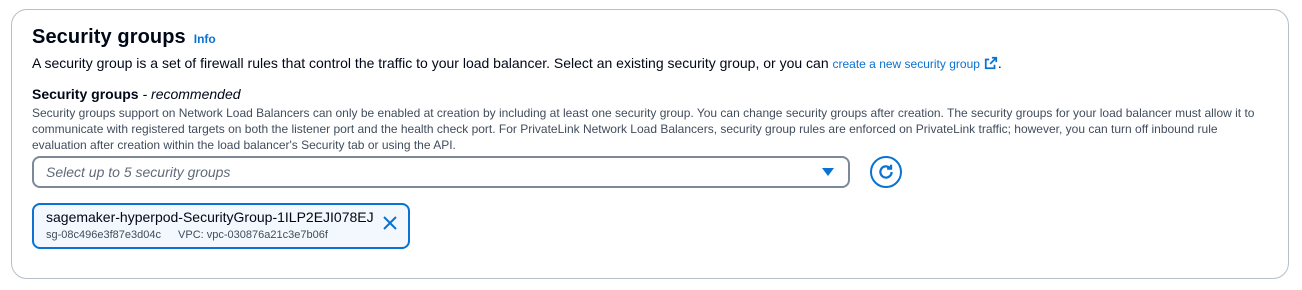  What do you see at coordinates (390, 223) in the screenshot?
I see `close-icon` at bounding box center [390, 223].